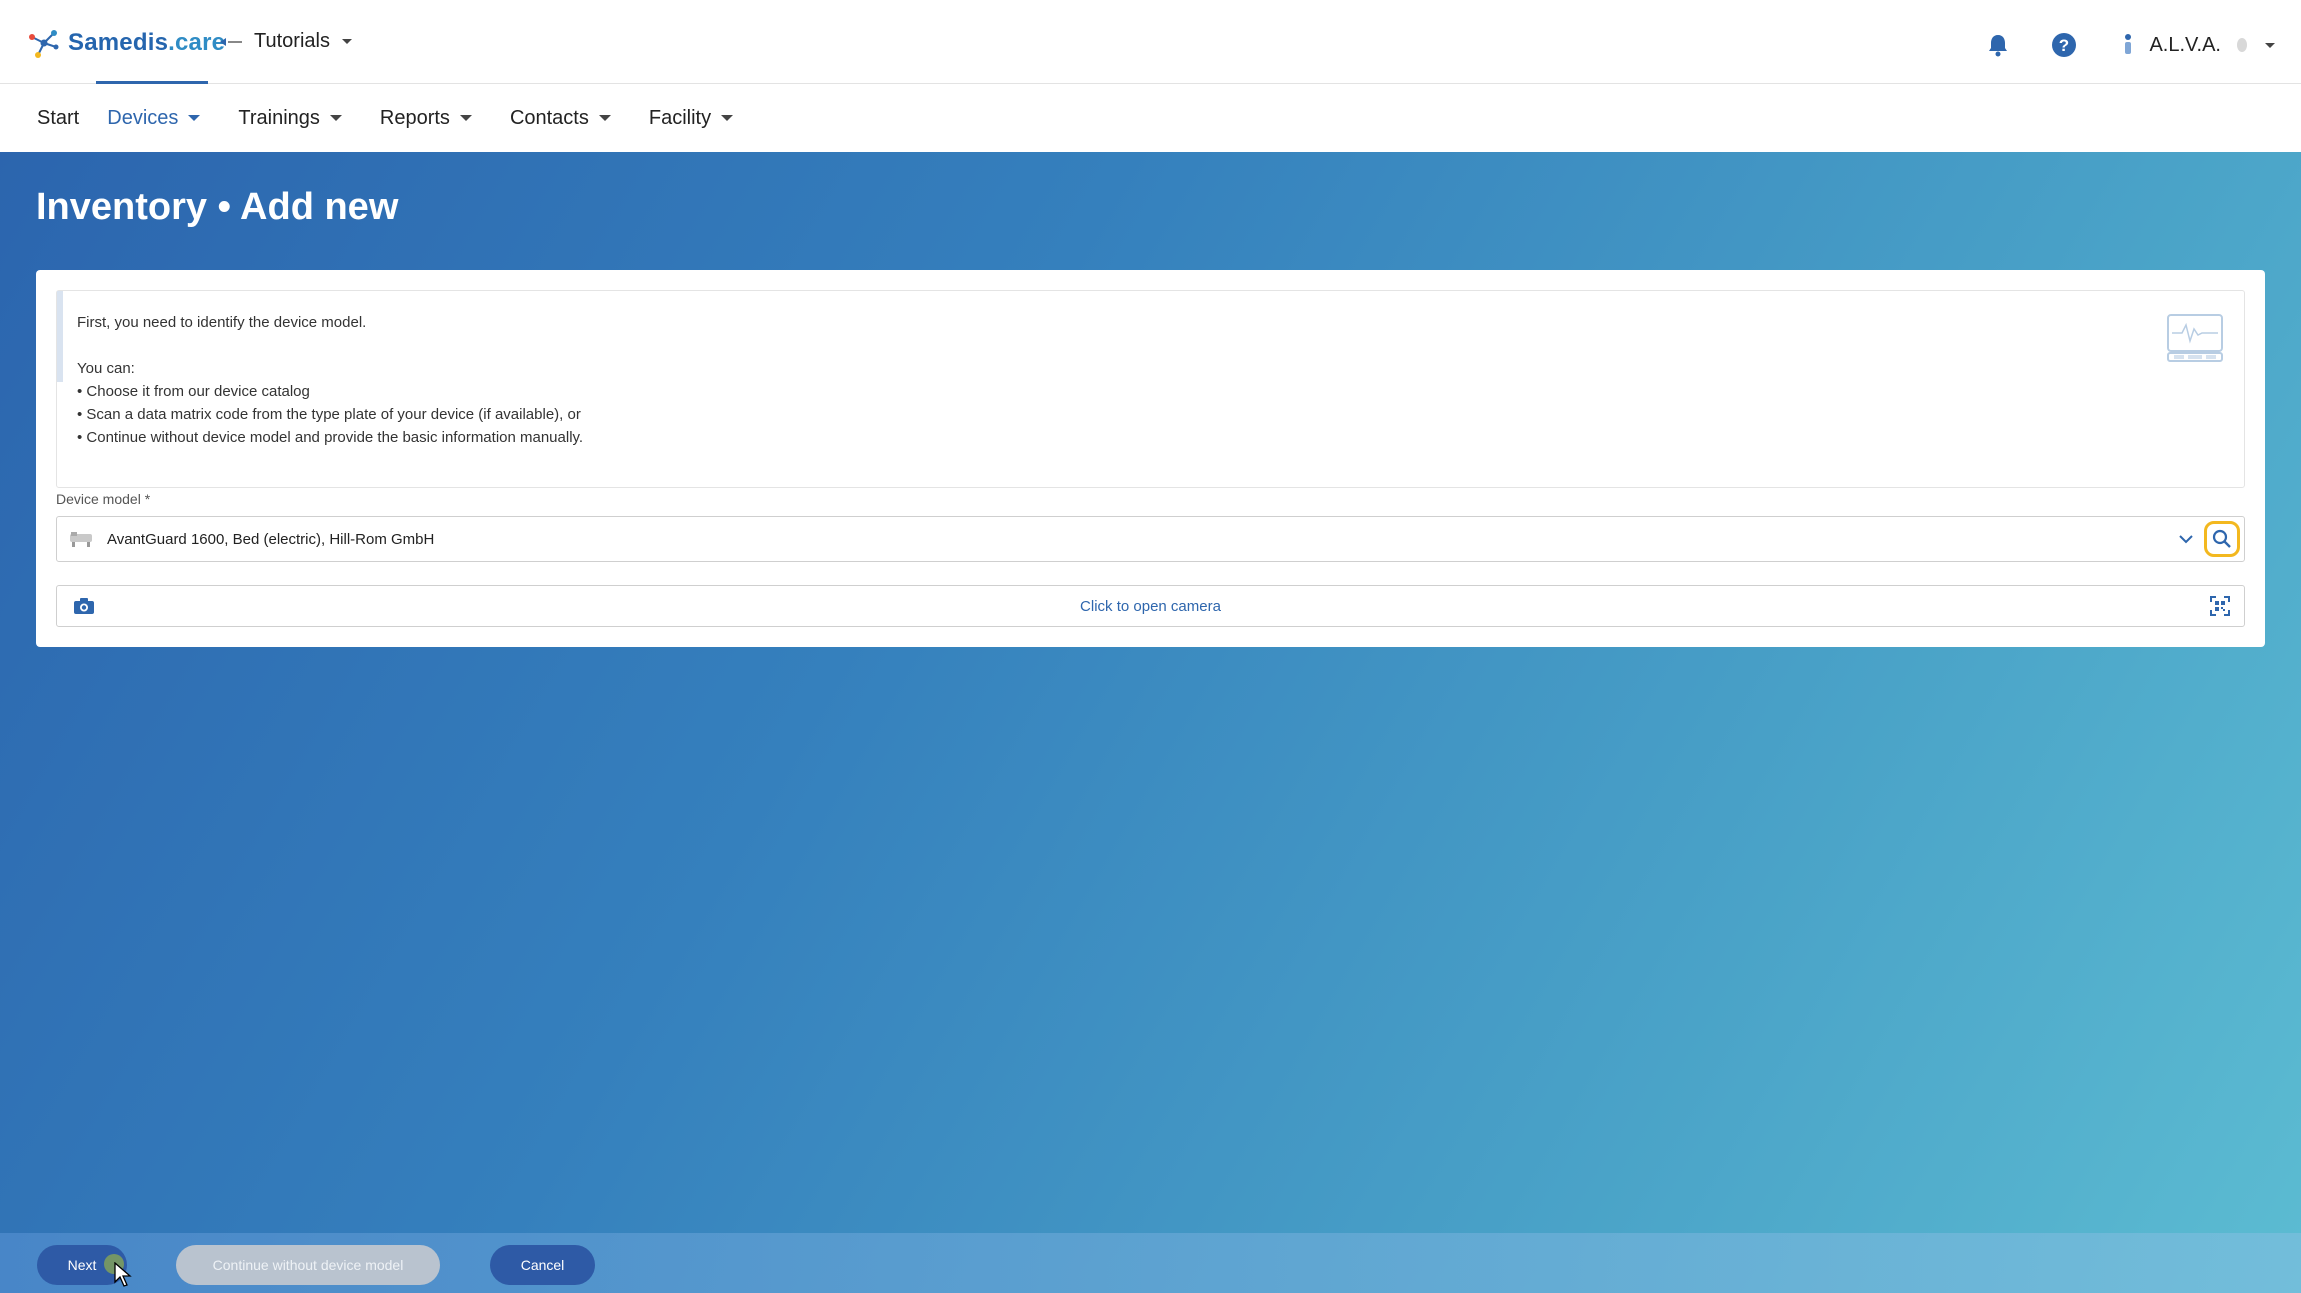  I want to click on search-catalog-button, so click(2222, 539).